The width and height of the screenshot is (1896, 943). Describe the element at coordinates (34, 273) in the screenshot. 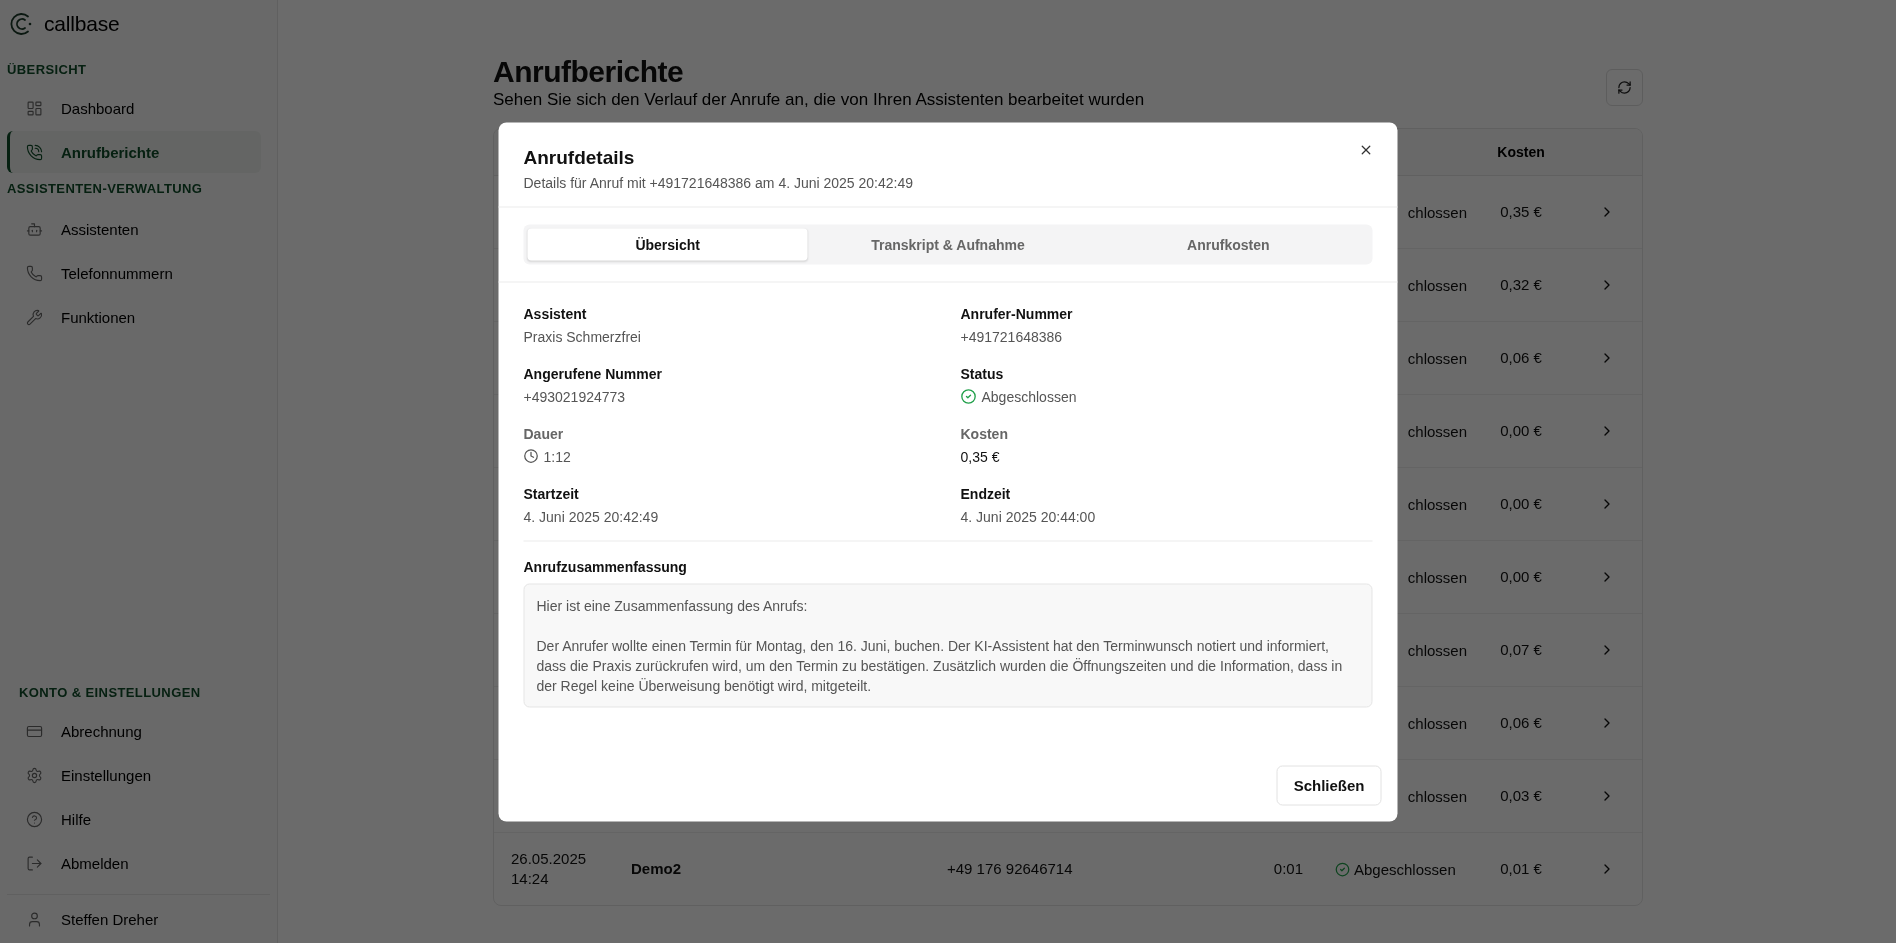

I see `phone-icon` at that location.